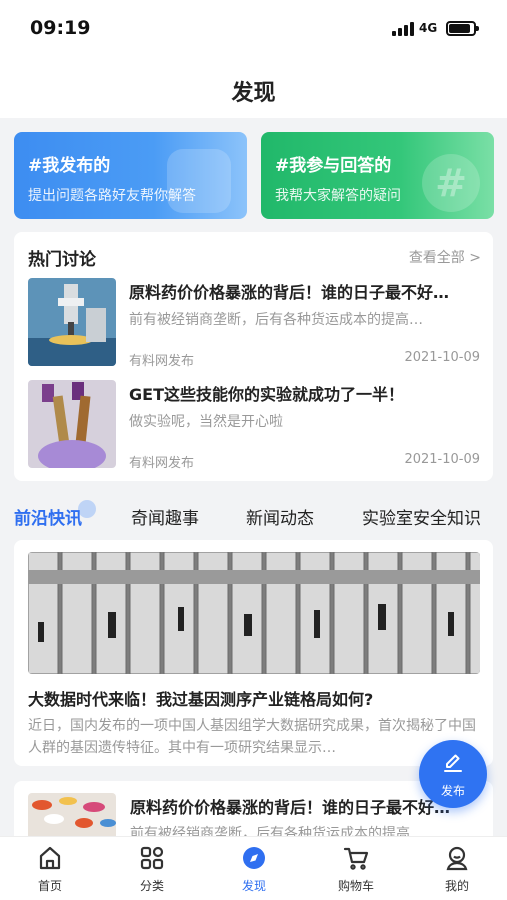 Image resolution: width=507 pixels, height=900 pixels. I want to click on battery-icon, so click(462, 28).